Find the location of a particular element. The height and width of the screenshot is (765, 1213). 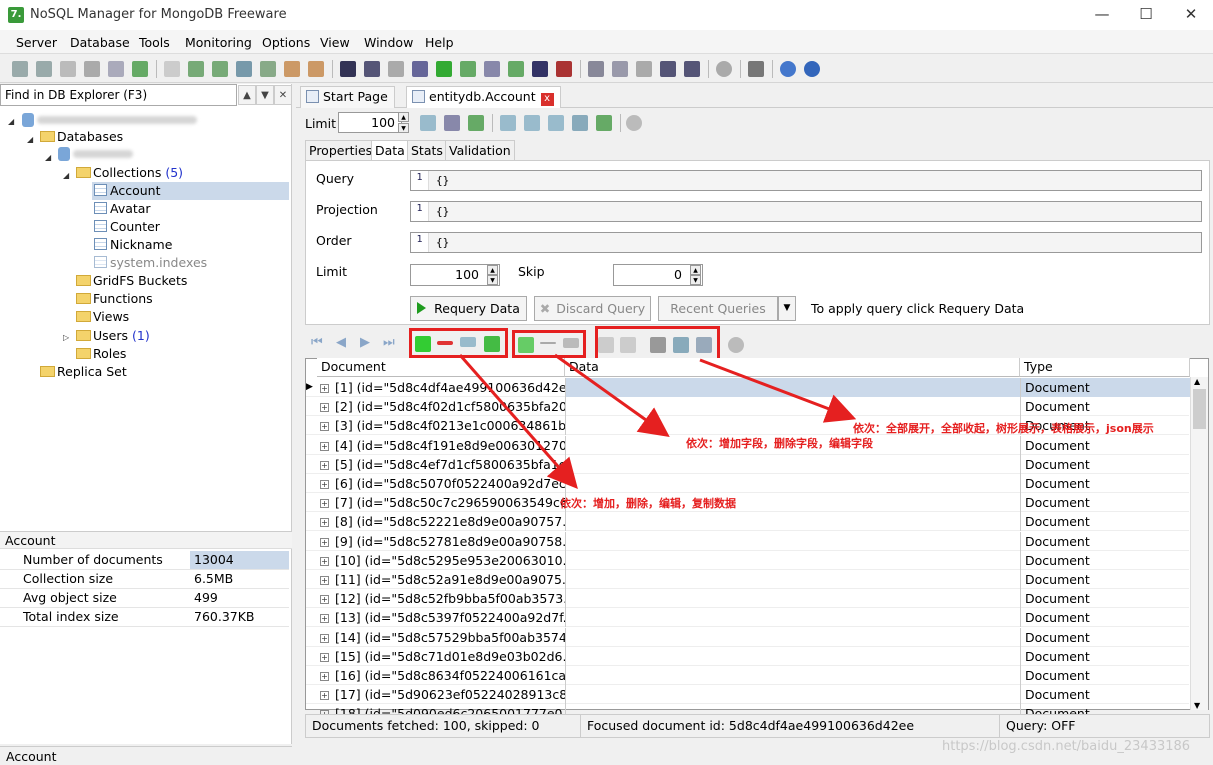

watermark: https://blog.csdn.net/baidu_23433186 is located at coordinates (1066, 746).